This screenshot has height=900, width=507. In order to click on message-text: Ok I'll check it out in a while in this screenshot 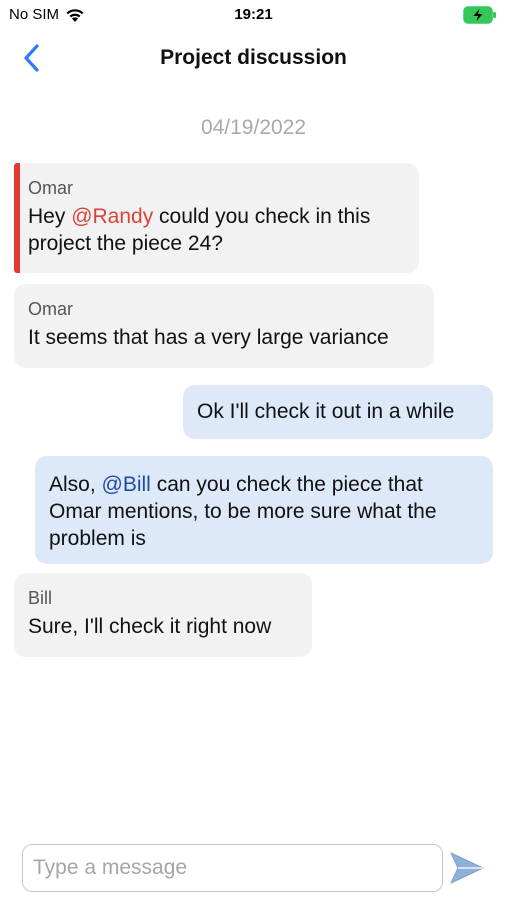, I will do `click(326, 411)`.